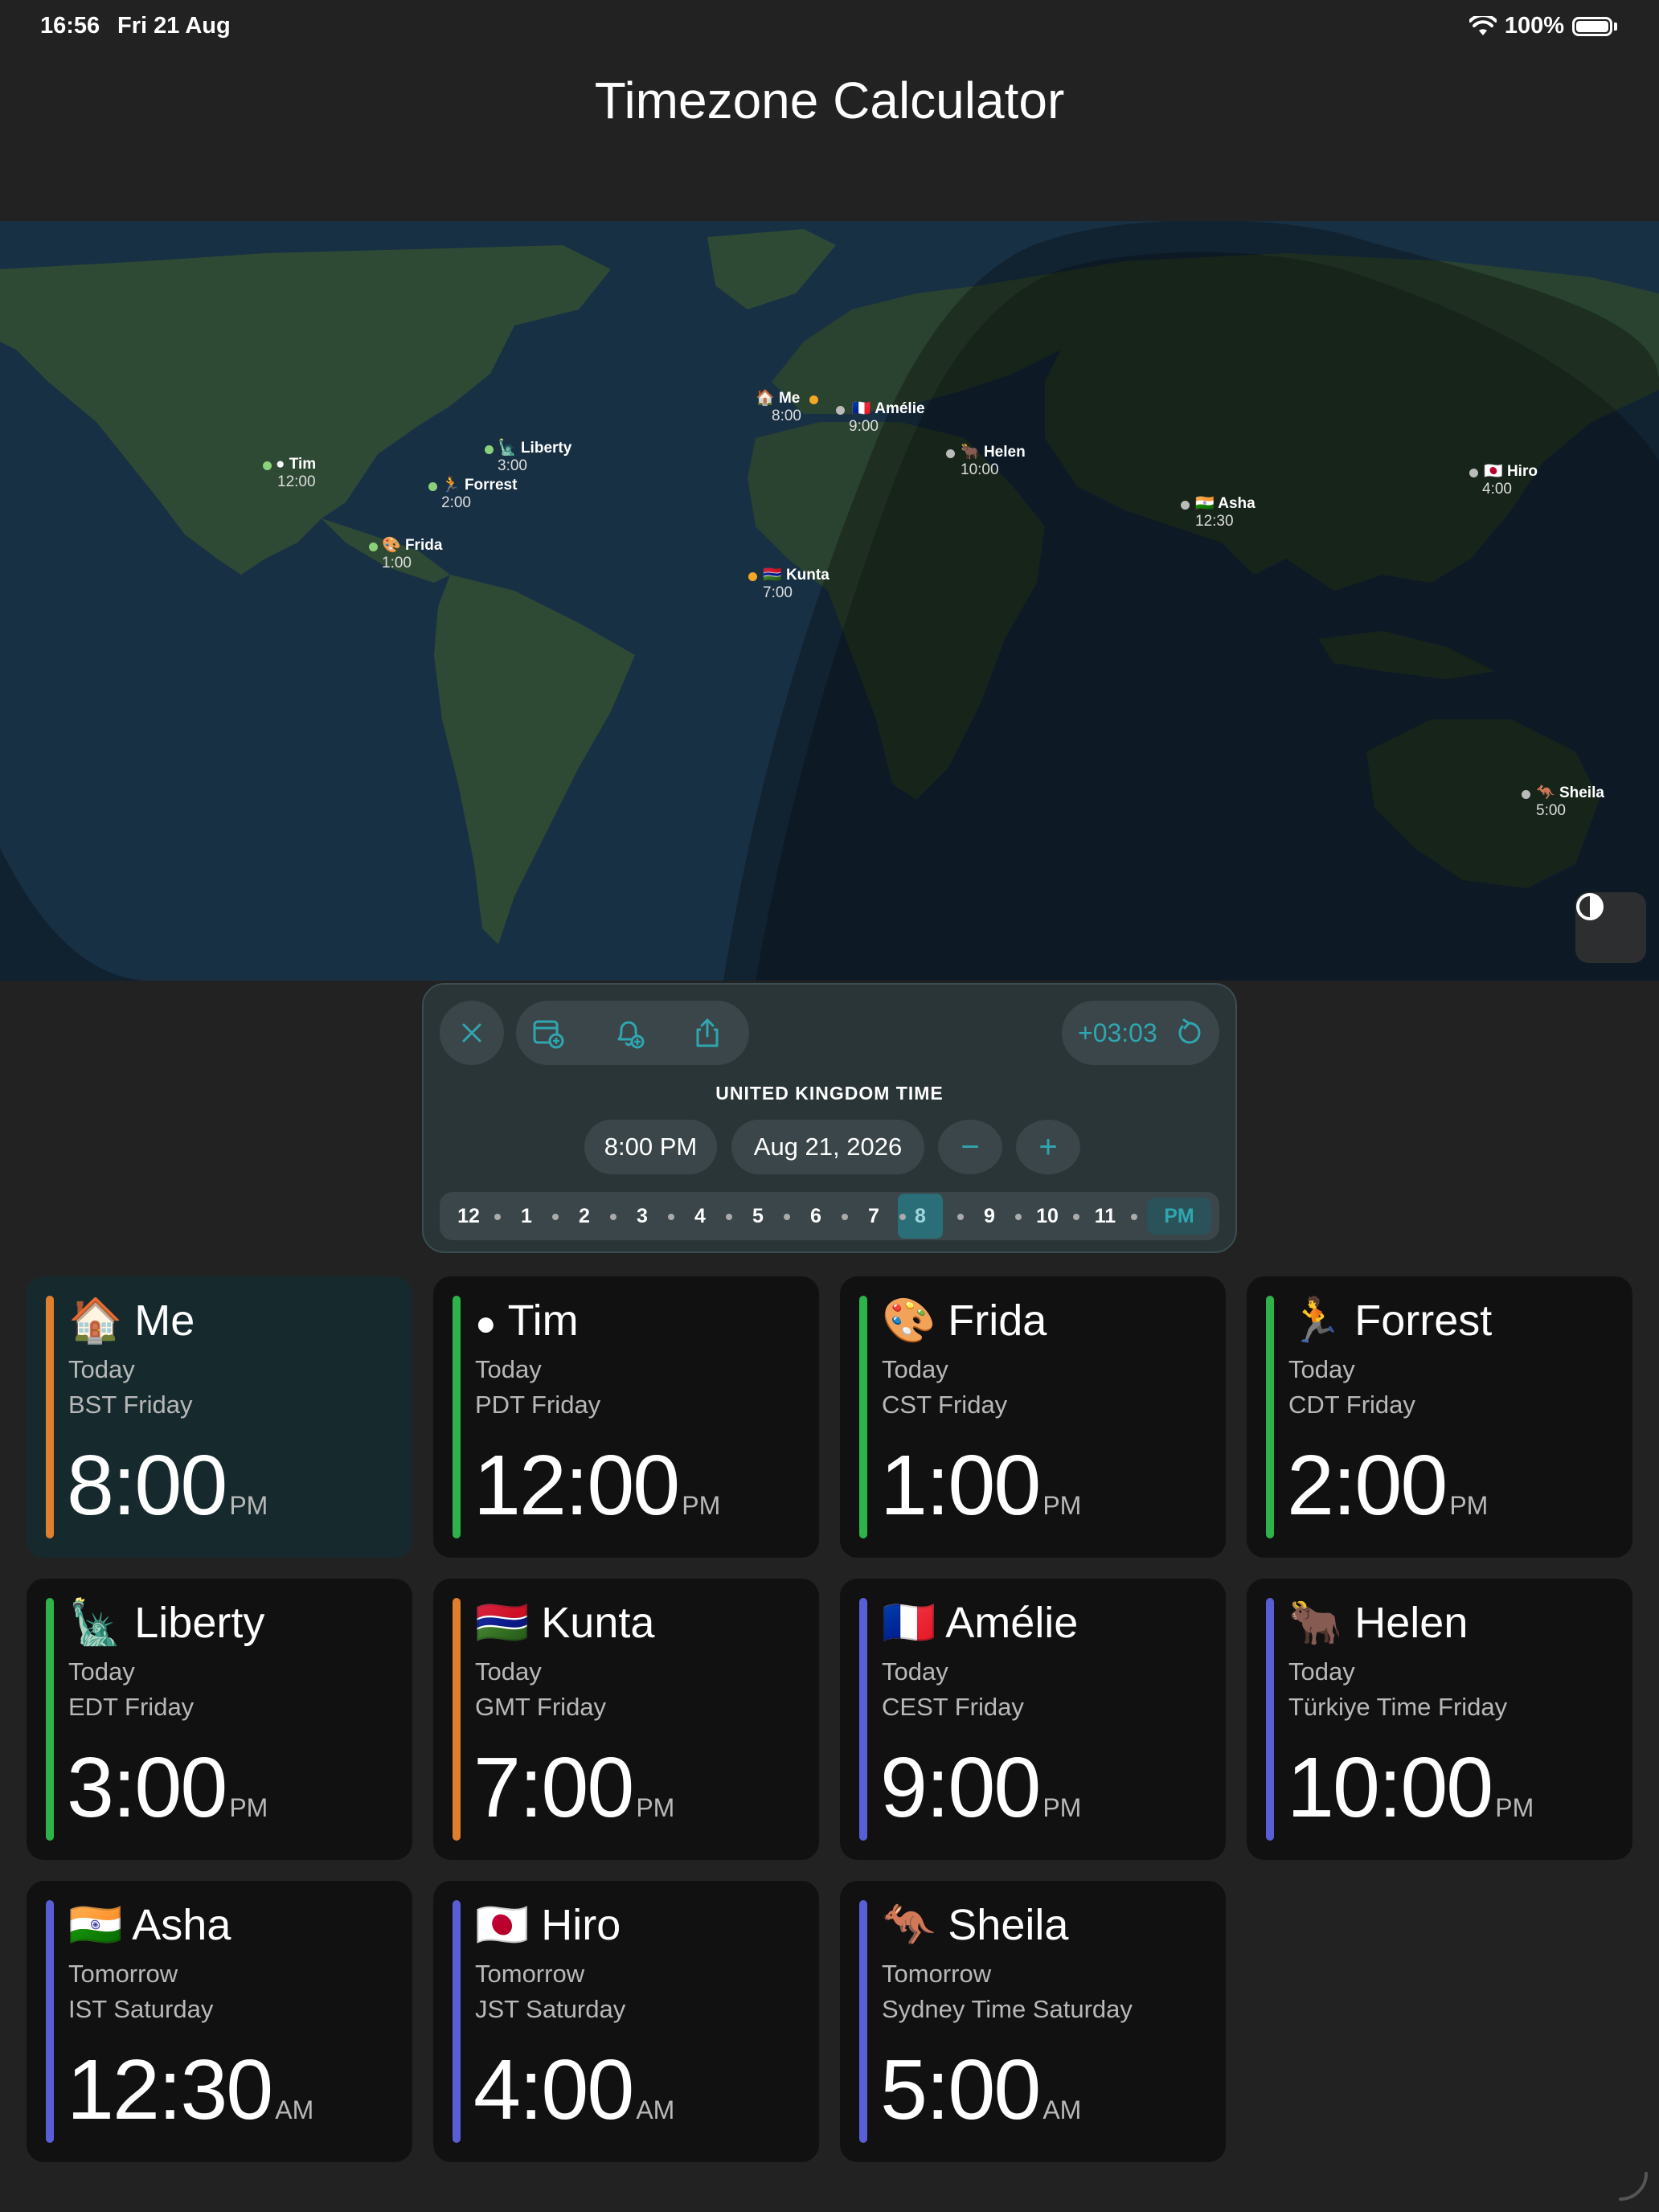 This screenshot has width=1659, height=2212. I want to click on resize-handle-icon, so click(1632, 2185).